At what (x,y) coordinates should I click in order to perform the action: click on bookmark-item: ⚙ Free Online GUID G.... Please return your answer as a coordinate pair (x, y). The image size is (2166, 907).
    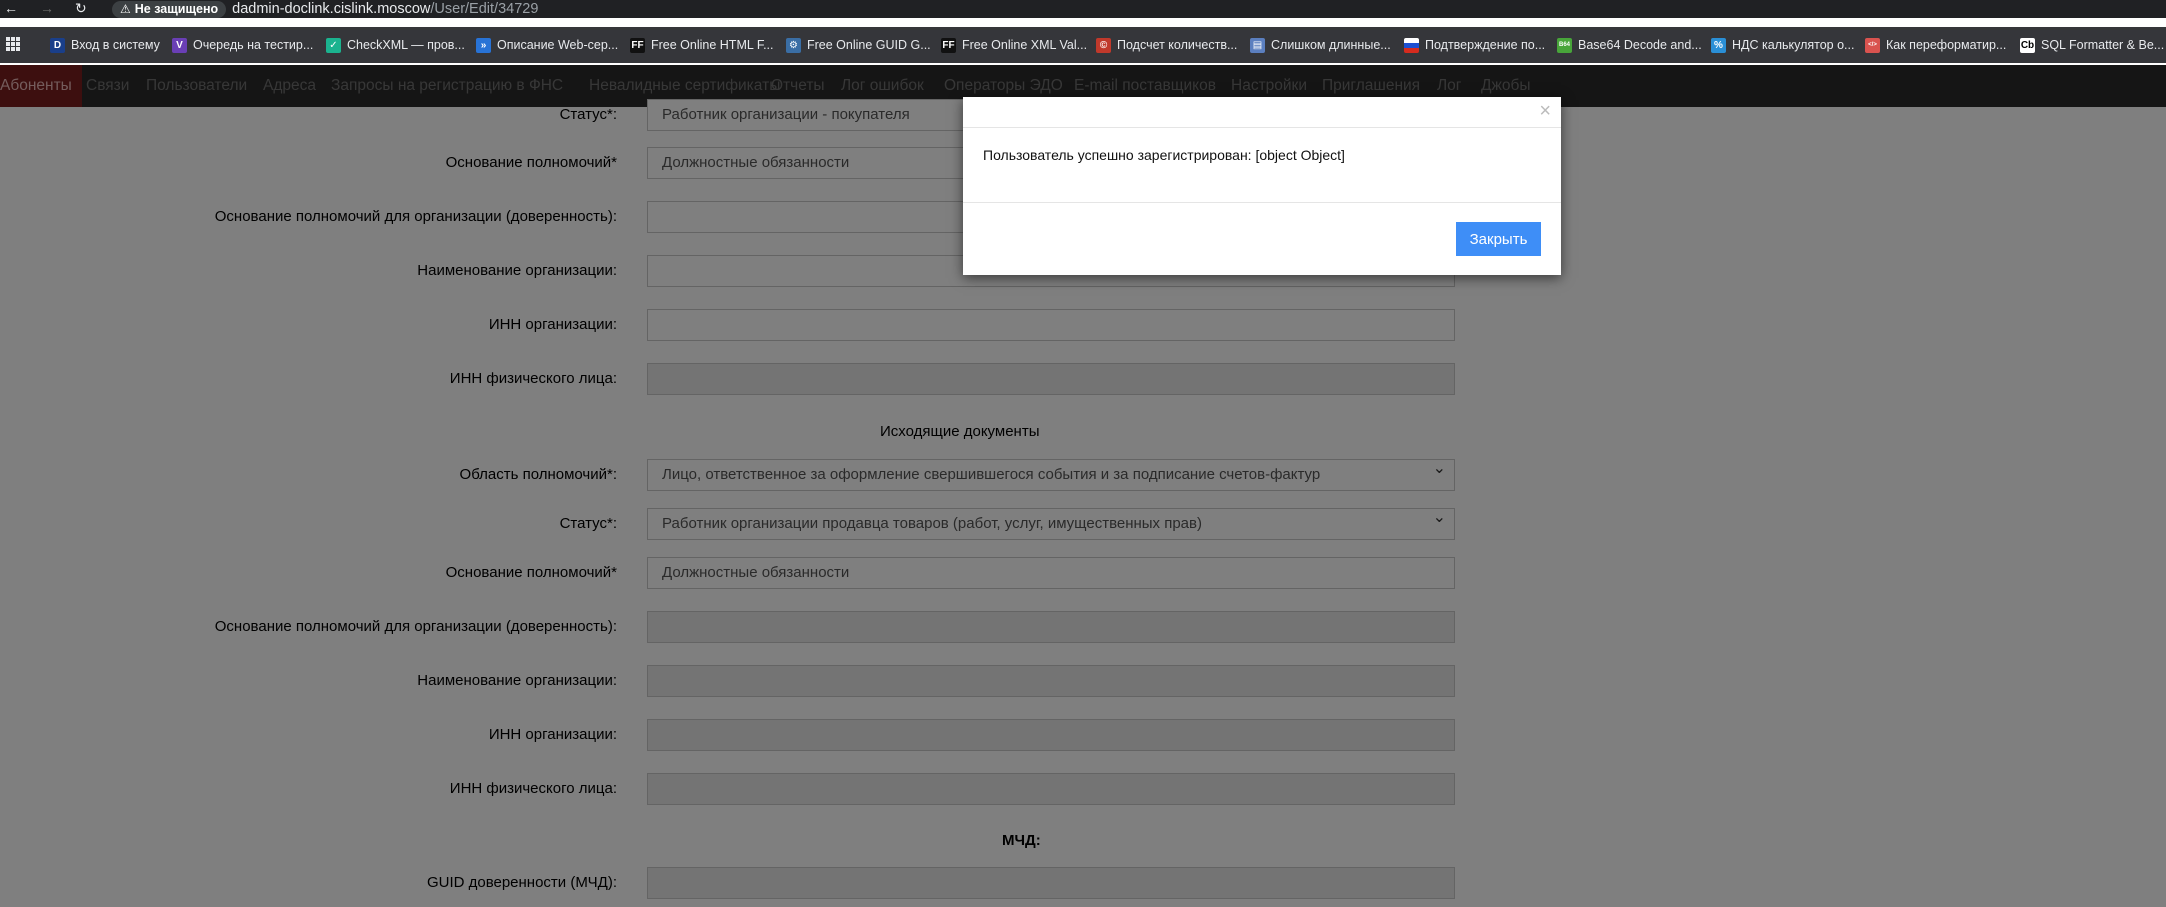
    Looking at the image, I should click on (858, 45).